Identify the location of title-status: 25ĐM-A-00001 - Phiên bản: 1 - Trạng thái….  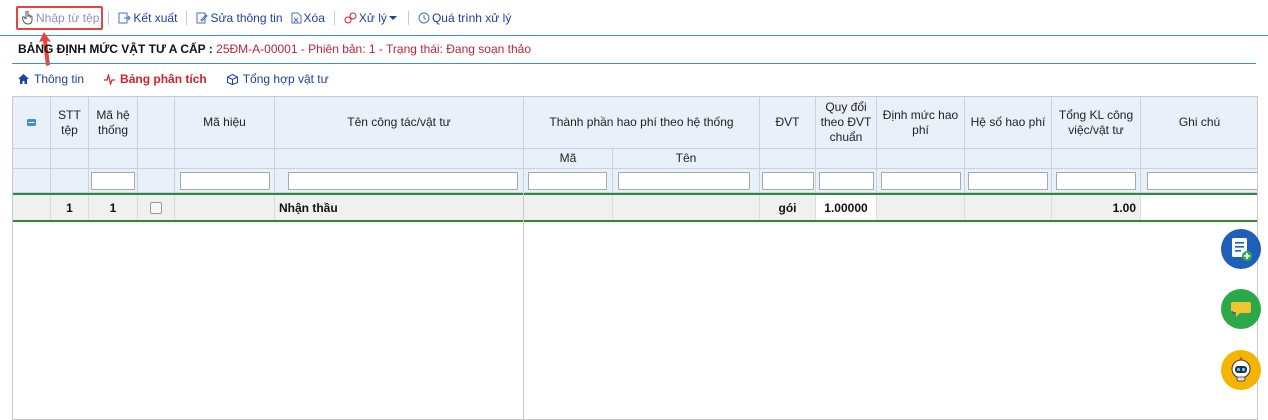
(373, 49).